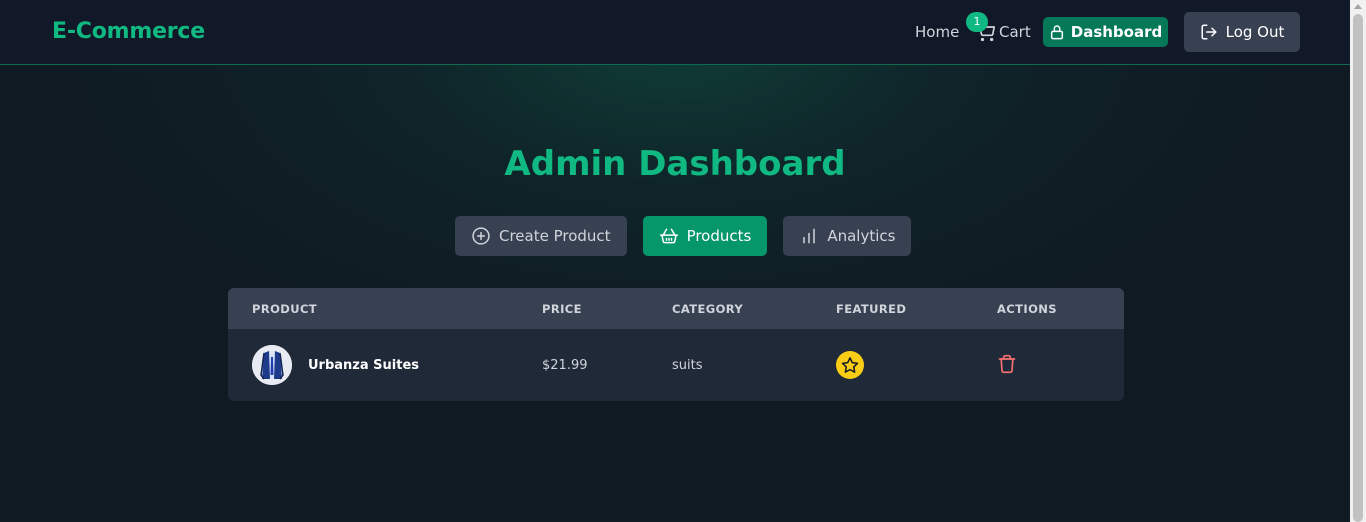 The width and height of the screenshot is (1366, 522). Describe the element at coordinates (1358, 6) in the screenshot. I see `scroll-up-arrow-icon` at that location.